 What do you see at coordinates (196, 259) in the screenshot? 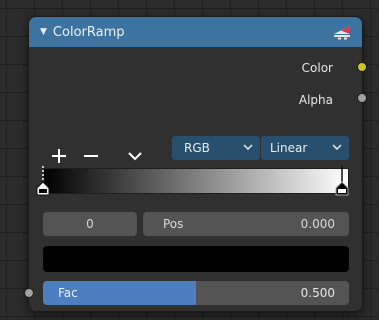
I see `active-stop-color-swatch` at bounding box center [196, 259].